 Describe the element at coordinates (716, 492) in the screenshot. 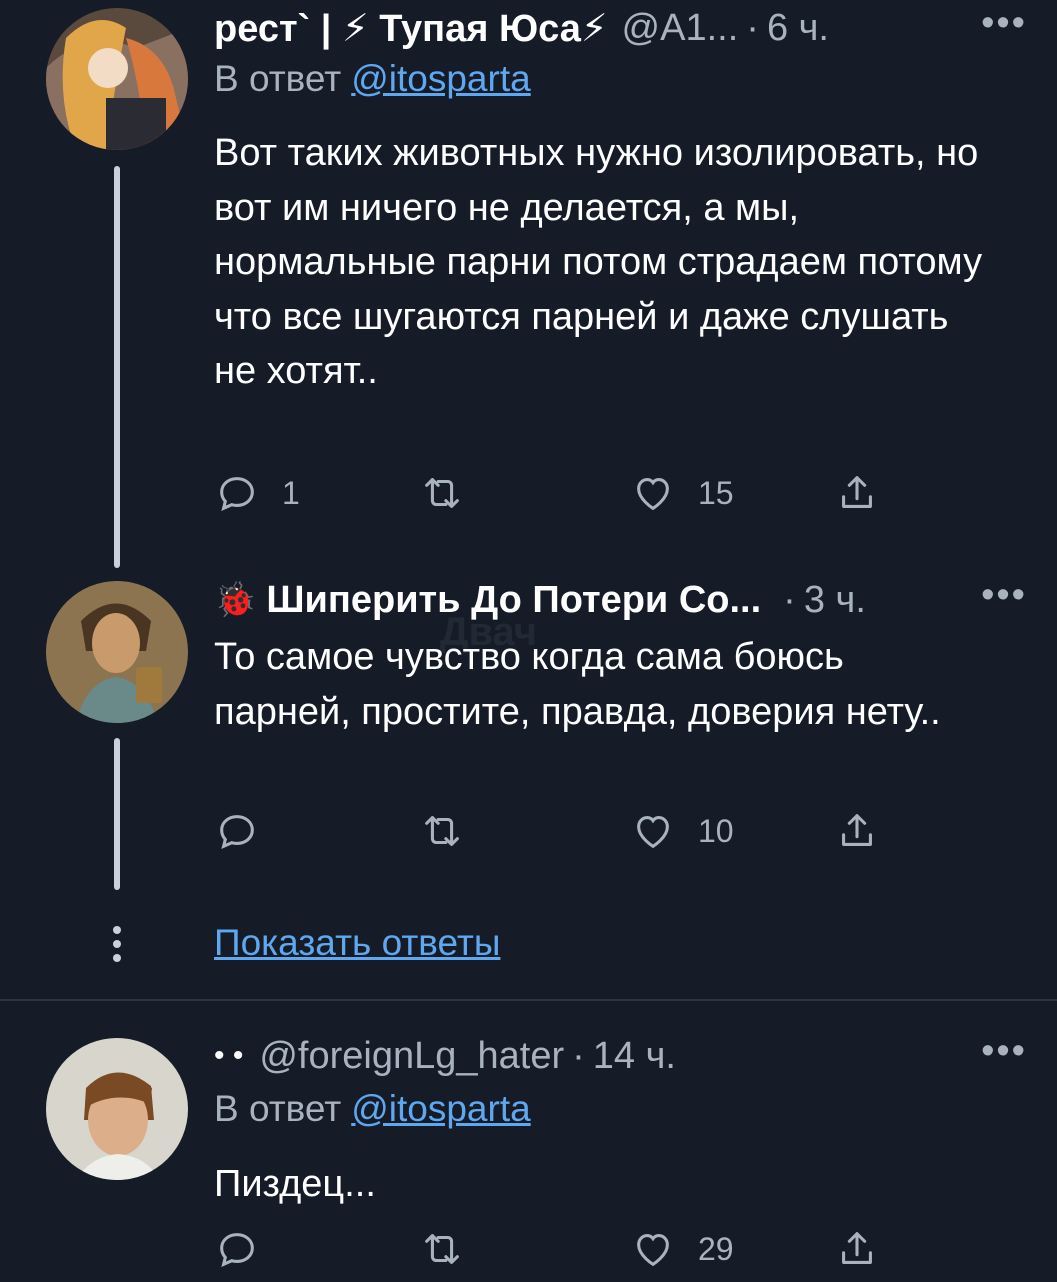

I see `like-count: 15` at that location.